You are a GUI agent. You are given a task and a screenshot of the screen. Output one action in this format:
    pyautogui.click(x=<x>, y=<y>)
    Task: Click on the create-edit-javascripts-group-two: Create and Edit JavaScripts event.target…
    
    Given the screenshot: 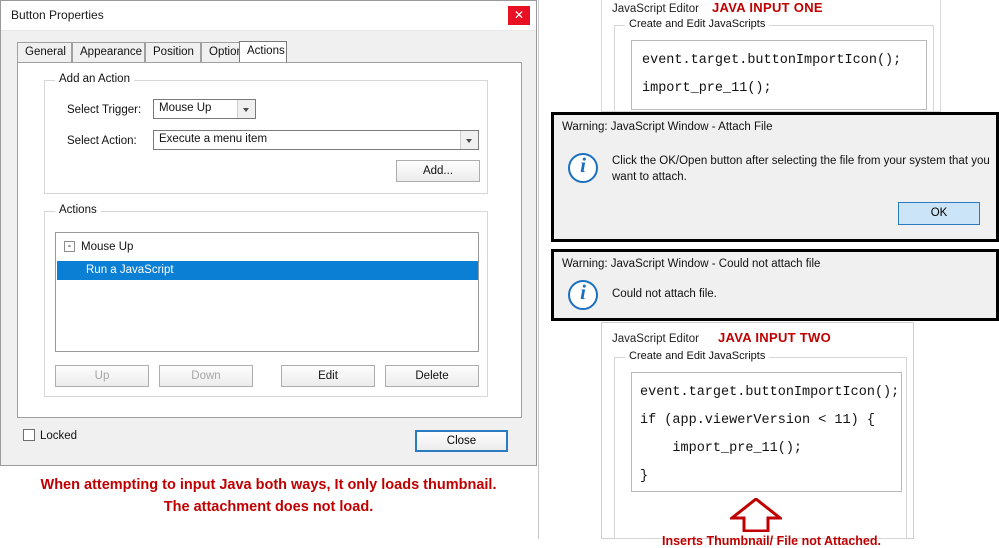 What is the action you would take?
    pyautogui.click(x=760, y=449)
    